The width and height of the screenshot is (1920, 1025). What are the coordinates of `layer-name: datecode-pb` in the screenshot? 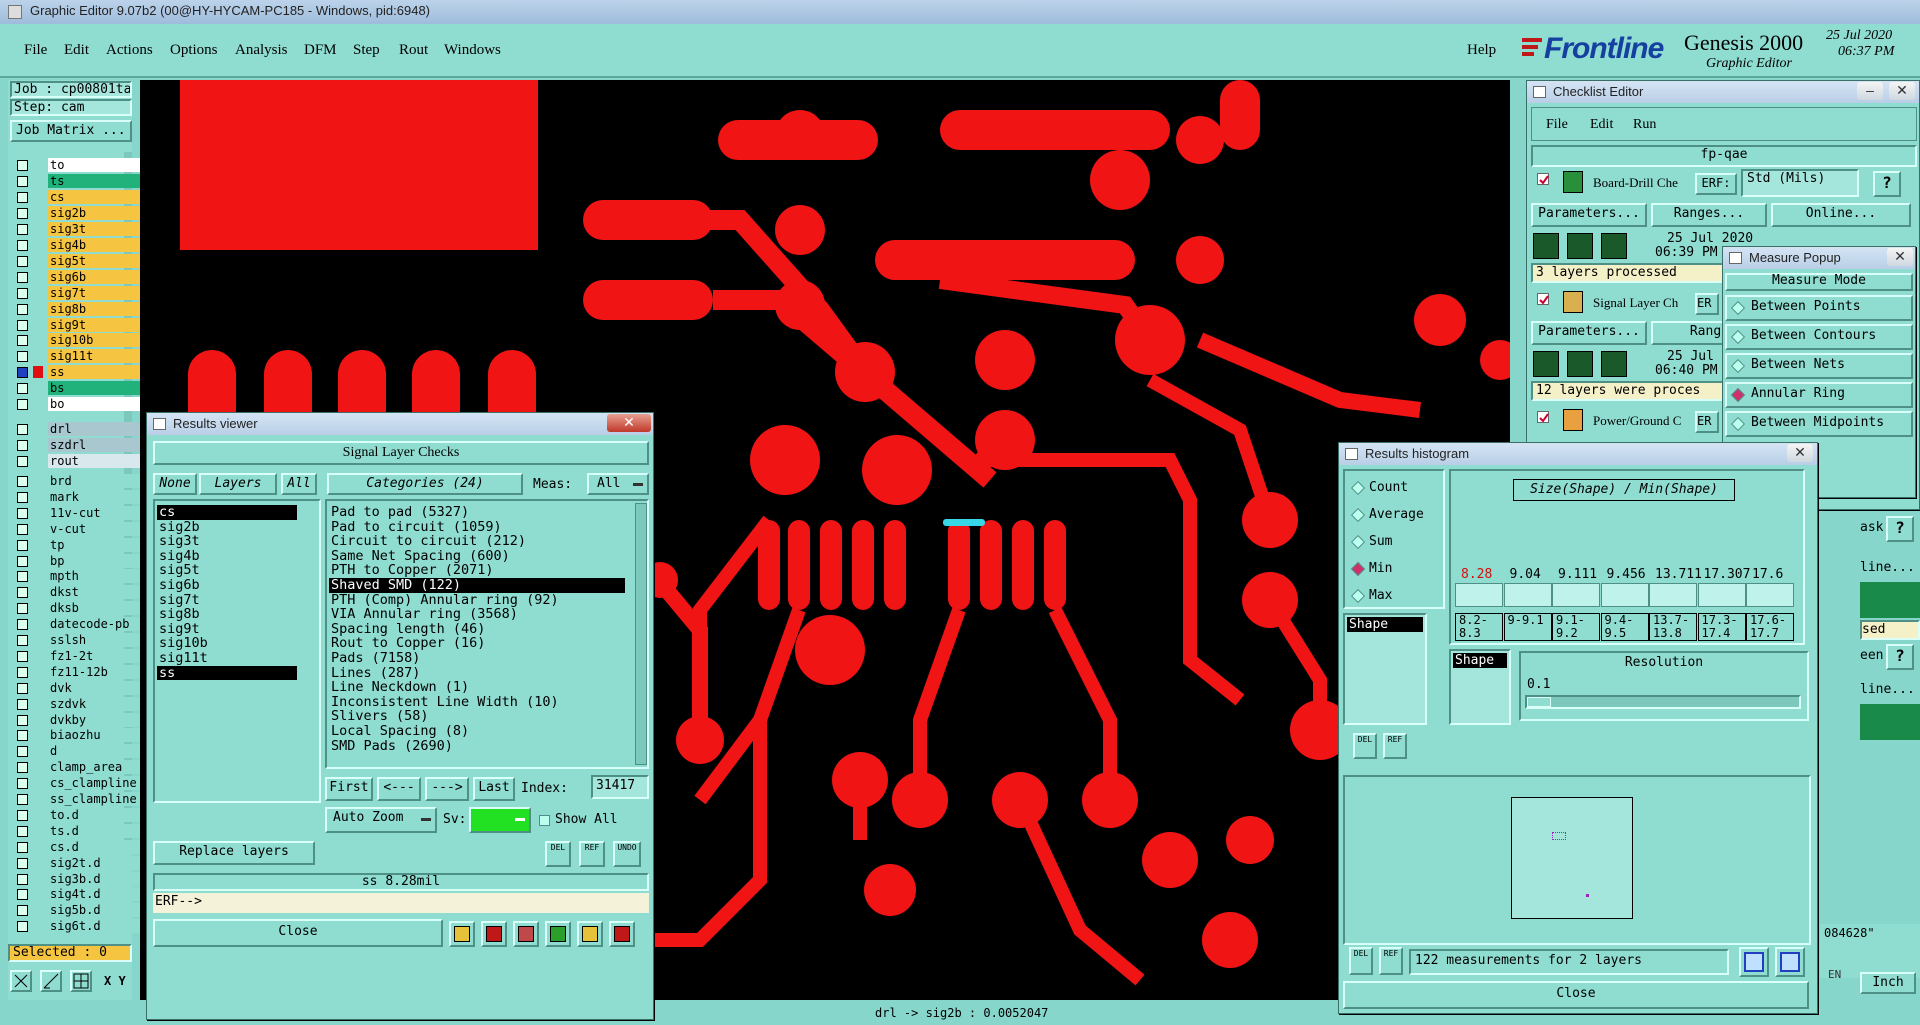 It's located at (96, 624).